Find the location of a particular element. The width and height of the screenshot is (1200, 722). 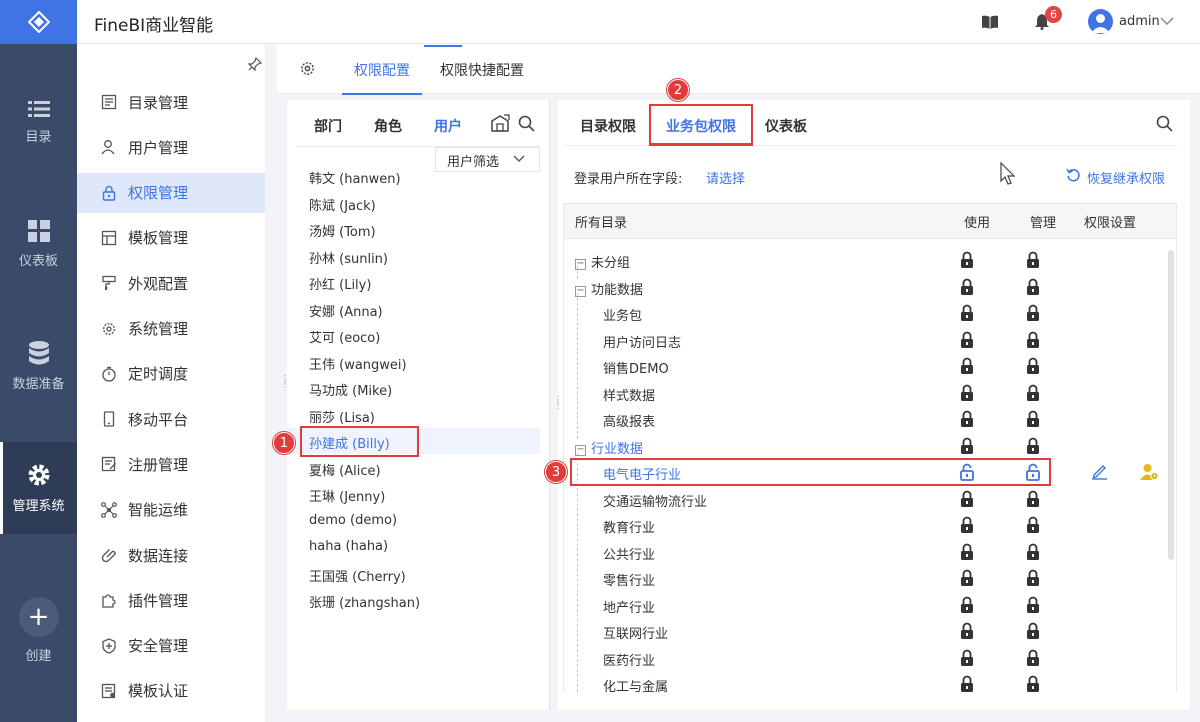

tree-row: 业务包 is located at coordinates (608, 313).